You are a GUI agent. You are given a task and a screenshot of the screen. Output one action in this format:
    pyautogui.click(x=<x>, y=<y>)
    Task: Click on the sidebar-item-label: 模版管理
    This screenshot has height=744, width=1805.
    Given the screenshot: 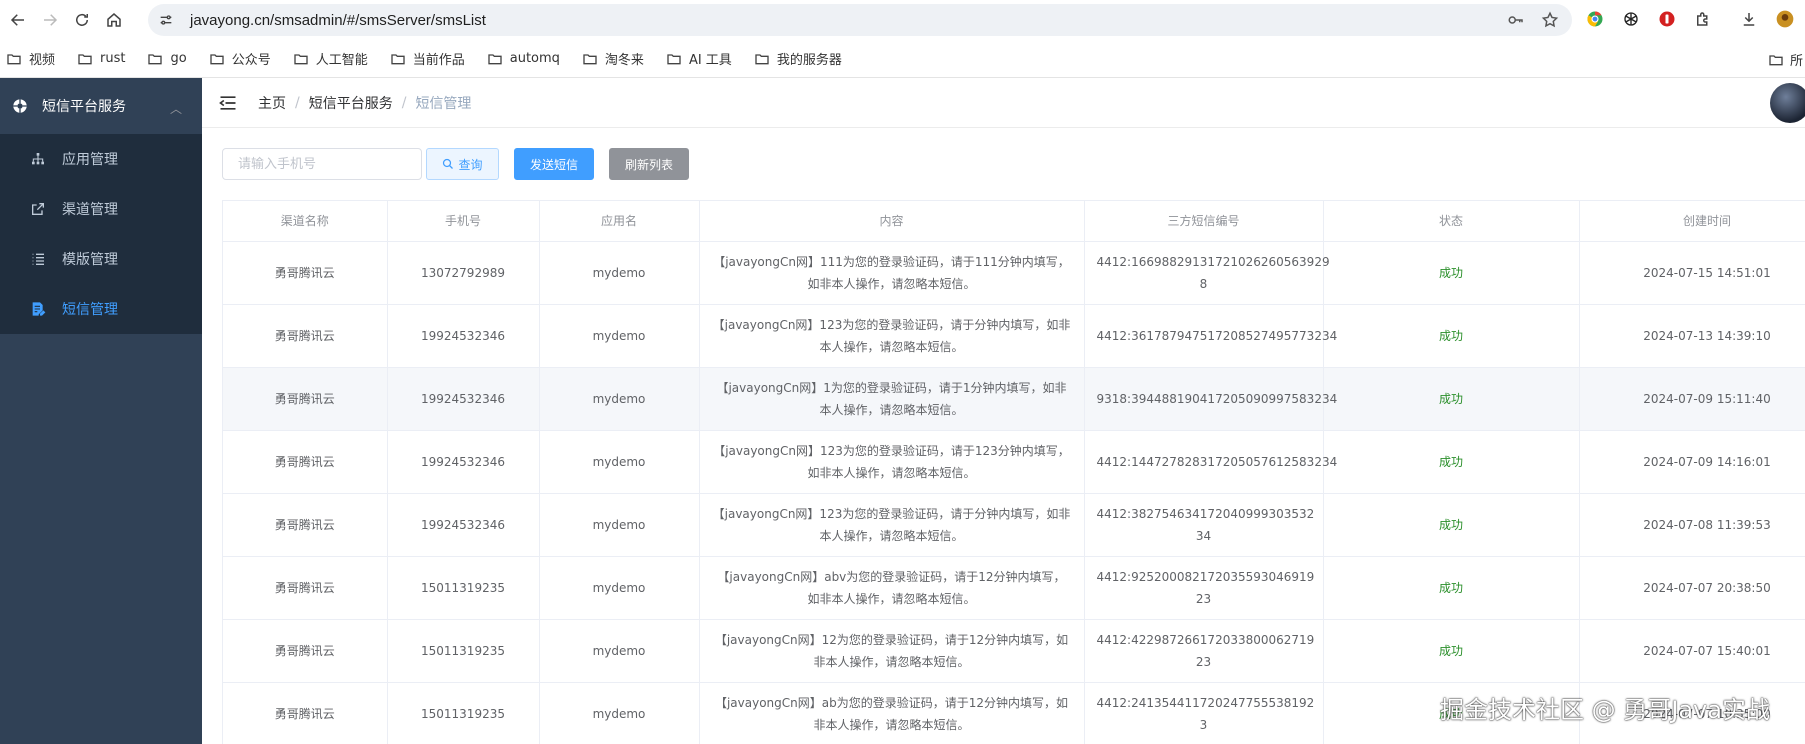 What is the action you would take?
    pyautogui.click(x=90, y=260)
    